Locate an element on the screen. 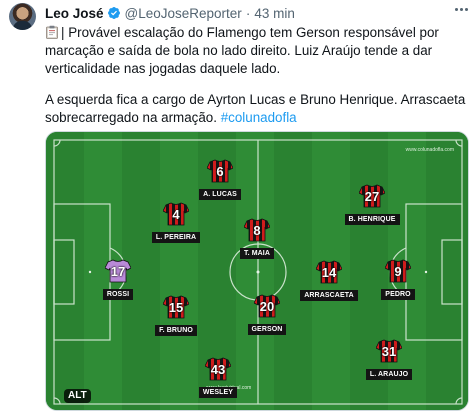 This screenshot has width=474, height=418. player-number: 8 is located at coordinates (257, 230).